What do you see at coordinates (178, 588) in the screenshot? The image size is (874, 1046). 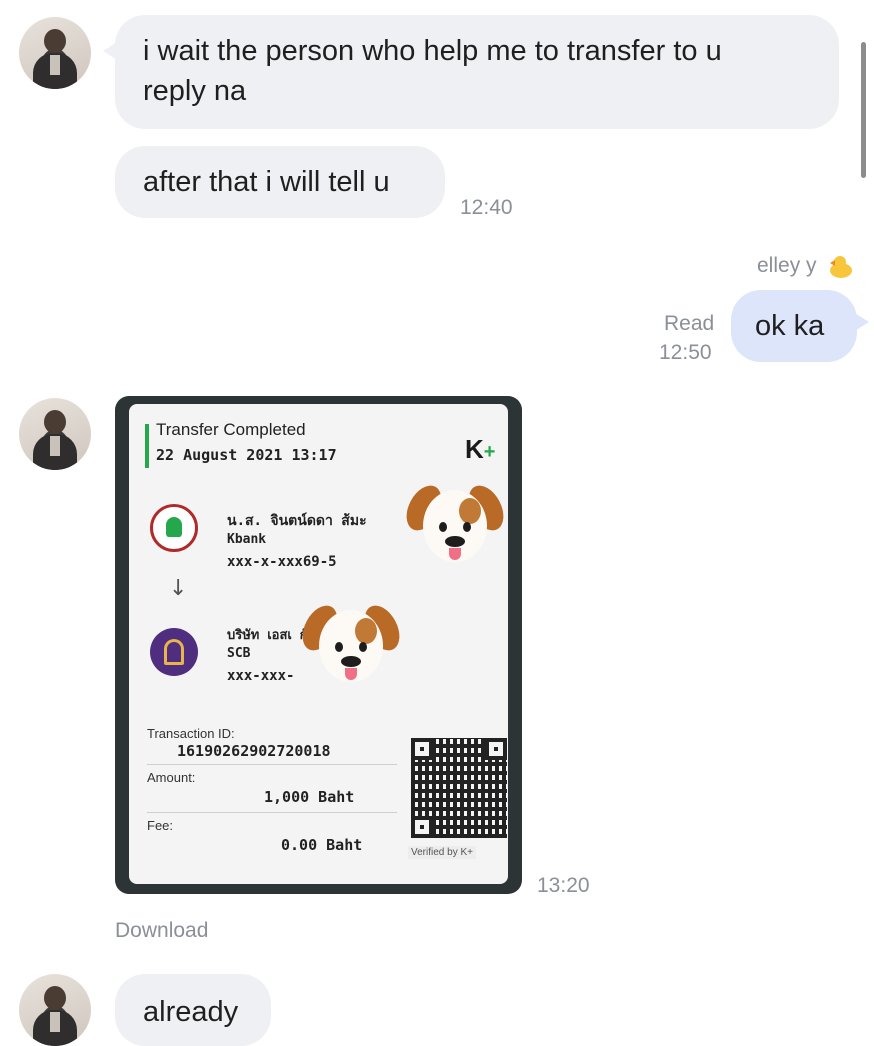 I see `arrow-down-icon: ↓` at bounding box center [178, 588].